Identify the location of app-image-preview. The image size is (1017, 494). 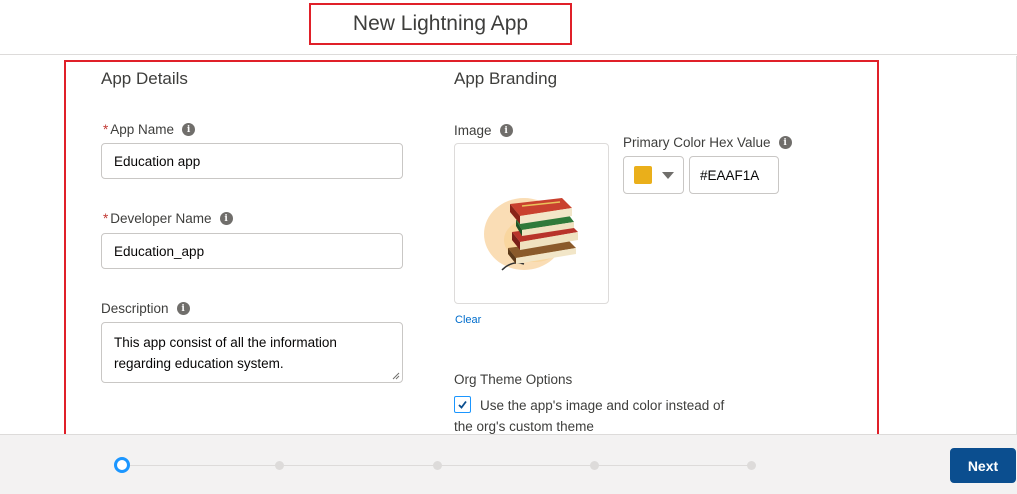
(531, 223).